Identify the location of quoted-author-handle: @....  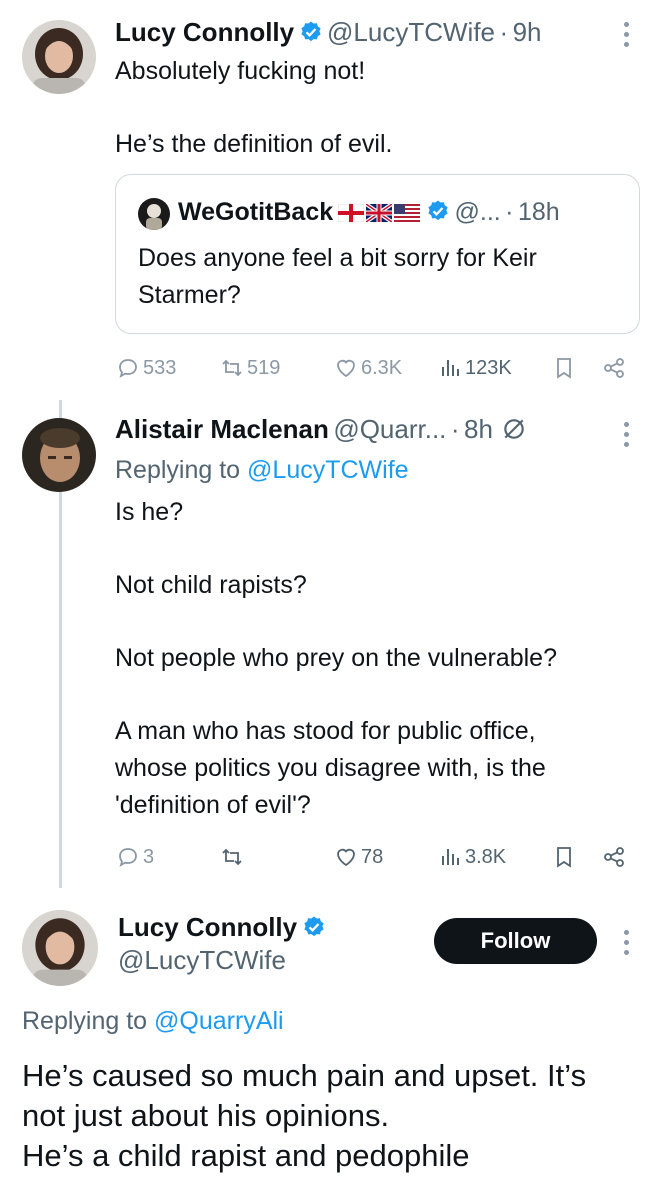
(477, 212).